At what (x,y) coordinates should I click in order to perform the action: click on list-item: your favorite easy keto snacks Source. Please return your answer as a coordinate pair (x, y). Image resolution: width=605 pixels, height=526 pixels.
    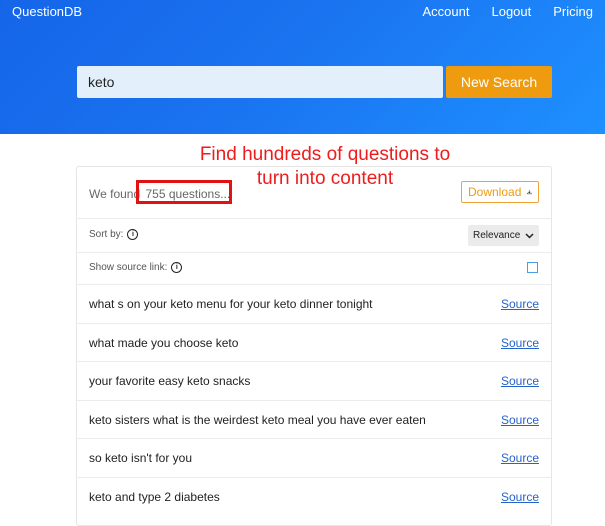
    Looking at the image, I should click on (314, 380).